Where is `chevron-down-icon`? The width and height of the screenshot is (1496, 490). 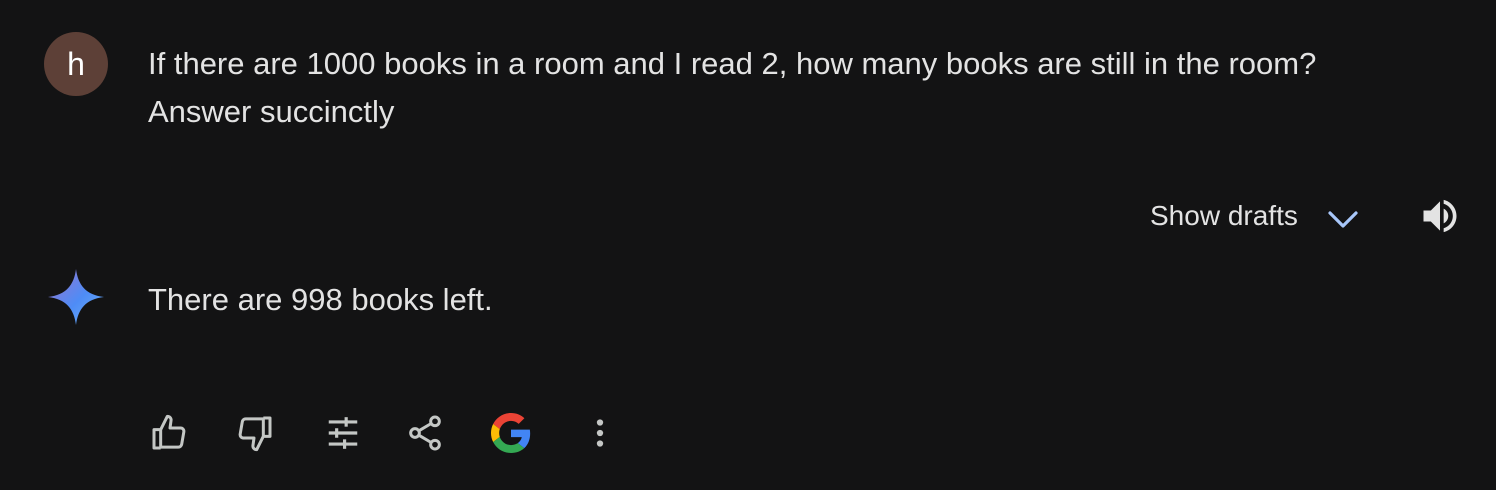
chevron-down-icon is located at coordinates (1343, 216).